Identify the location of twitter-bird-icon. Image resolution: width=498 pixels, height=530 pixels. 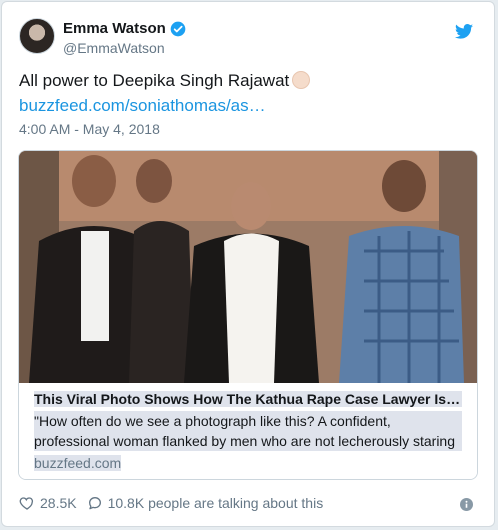
(464, 31).